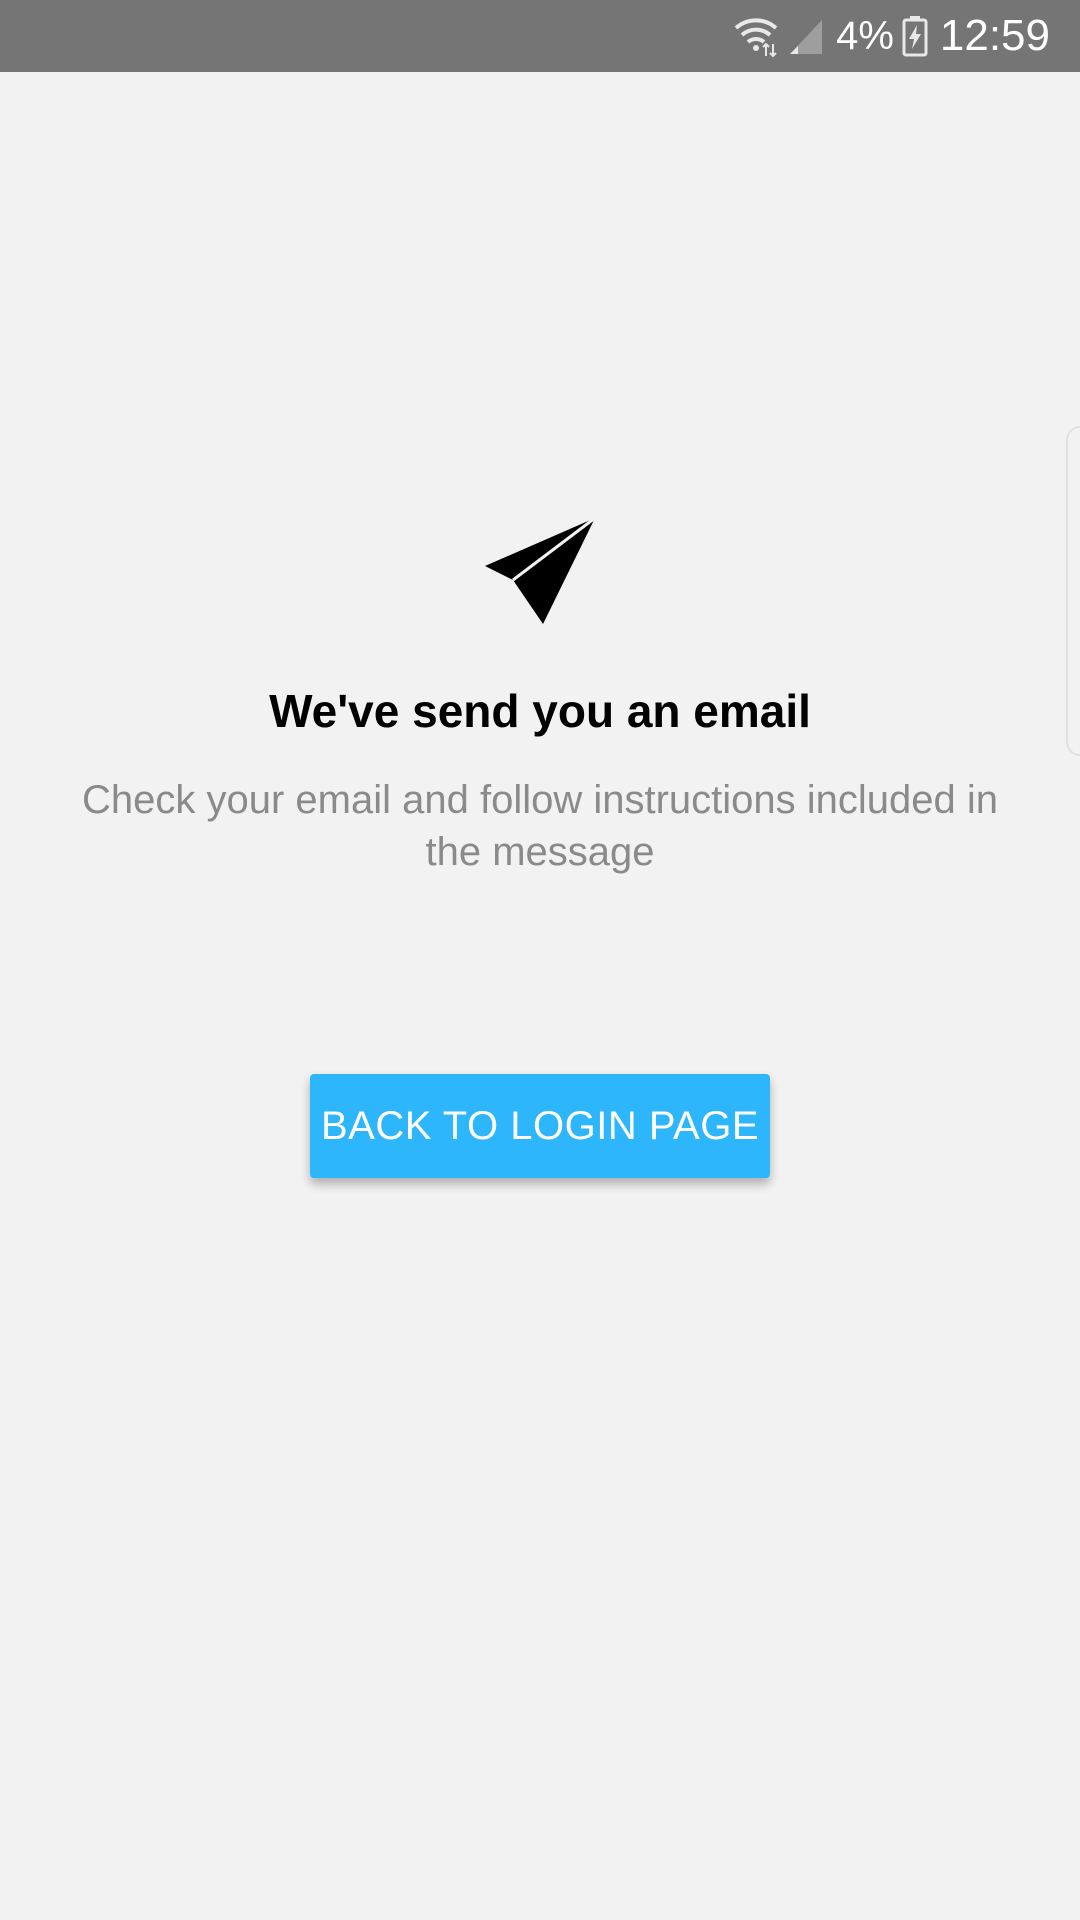 This screenshot has height=1920, width=1080. I want to click on page-title: We've send you an email, so click(540, 711).